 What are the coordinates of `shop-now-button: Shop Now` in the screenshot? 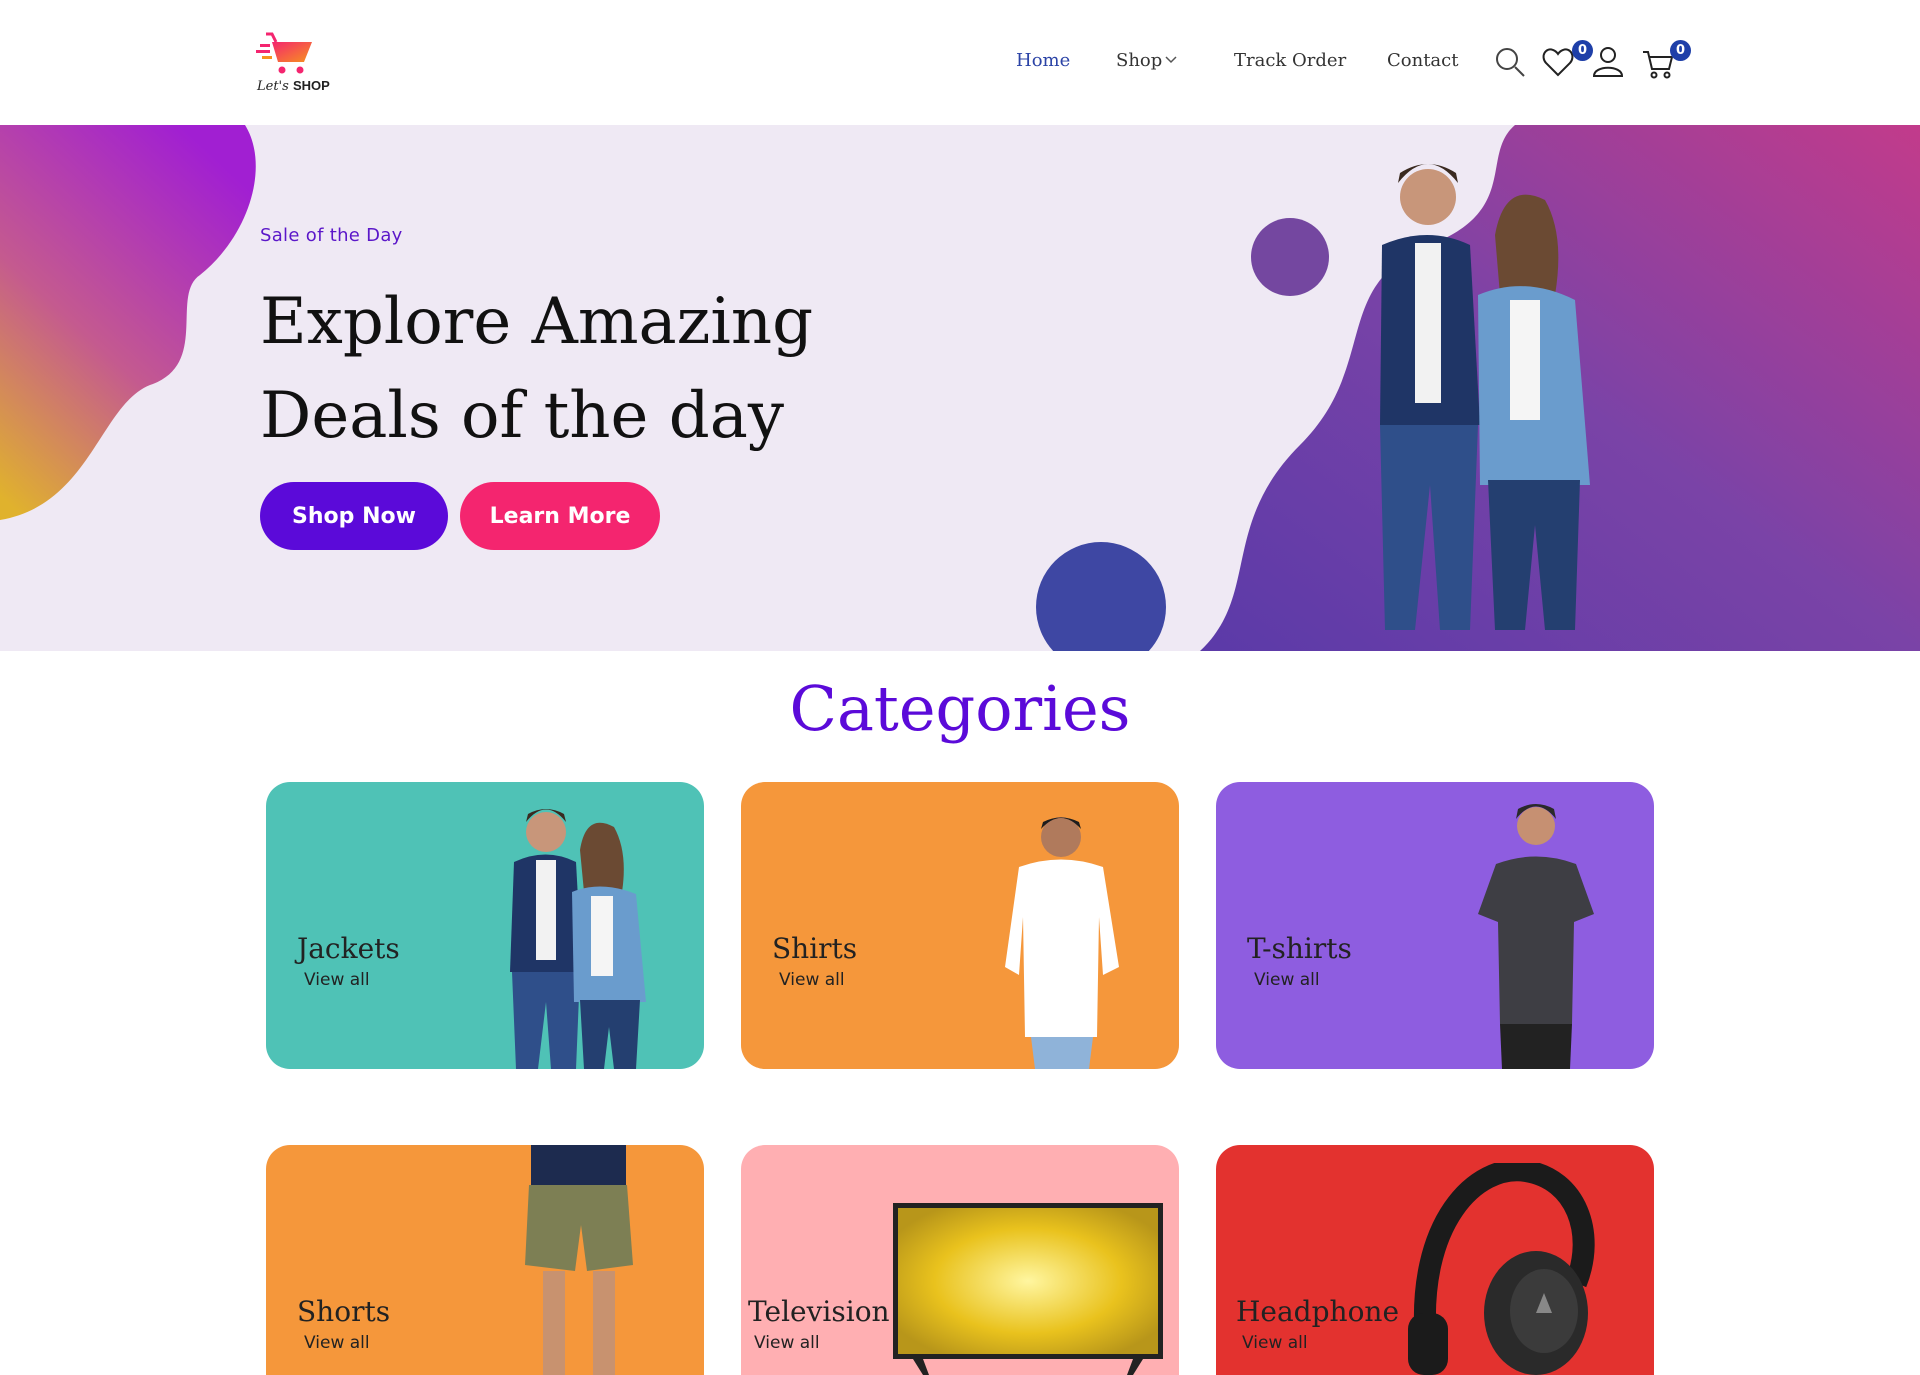 It's located at (354, 516).